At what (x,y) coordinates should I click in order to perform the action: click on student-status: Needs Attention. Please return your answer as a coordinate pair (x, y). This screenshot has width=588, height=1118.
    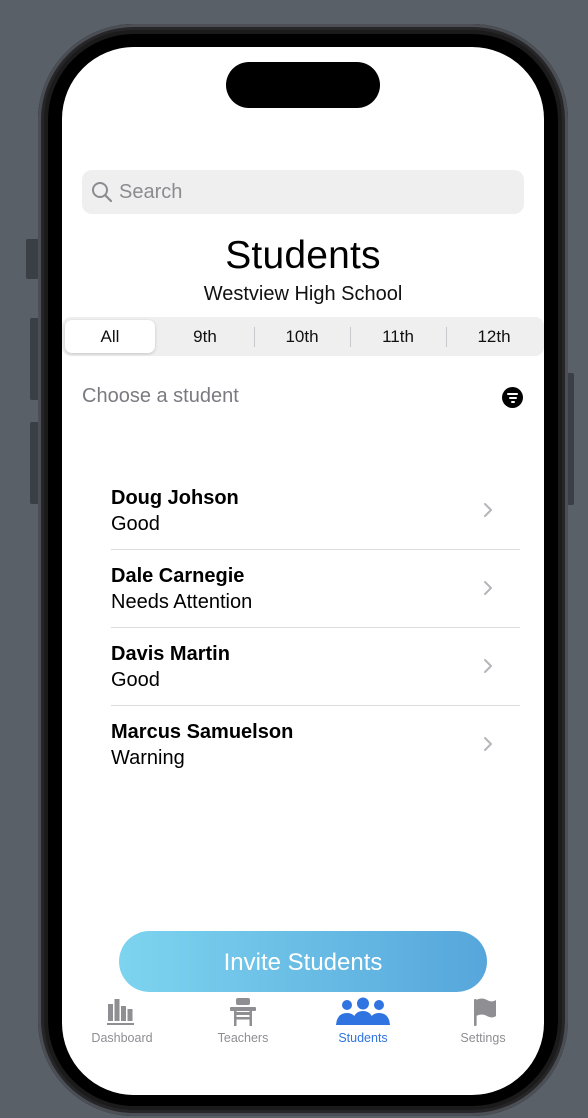
    Looking at the image, I should click on (182, 602).